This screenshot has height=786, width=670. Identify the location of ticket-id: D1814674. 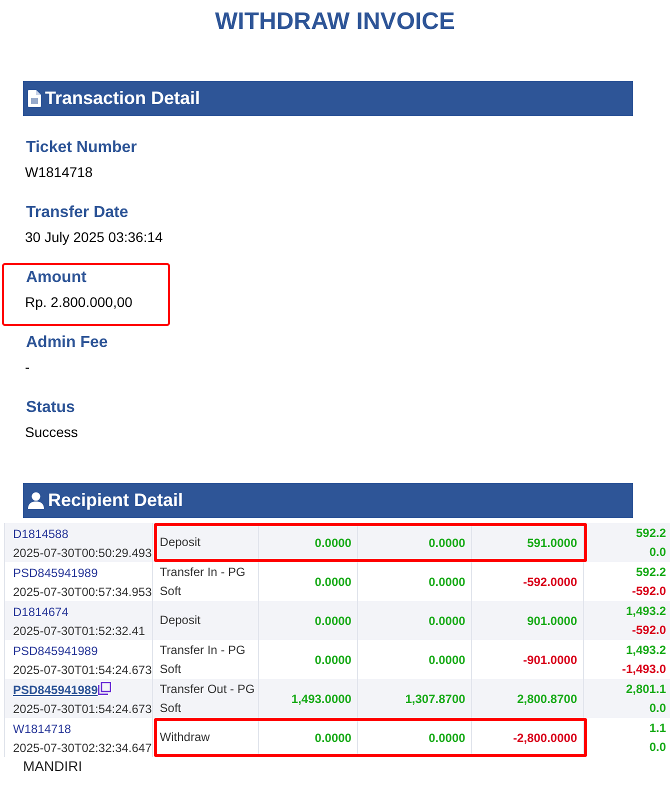
(40, 612).